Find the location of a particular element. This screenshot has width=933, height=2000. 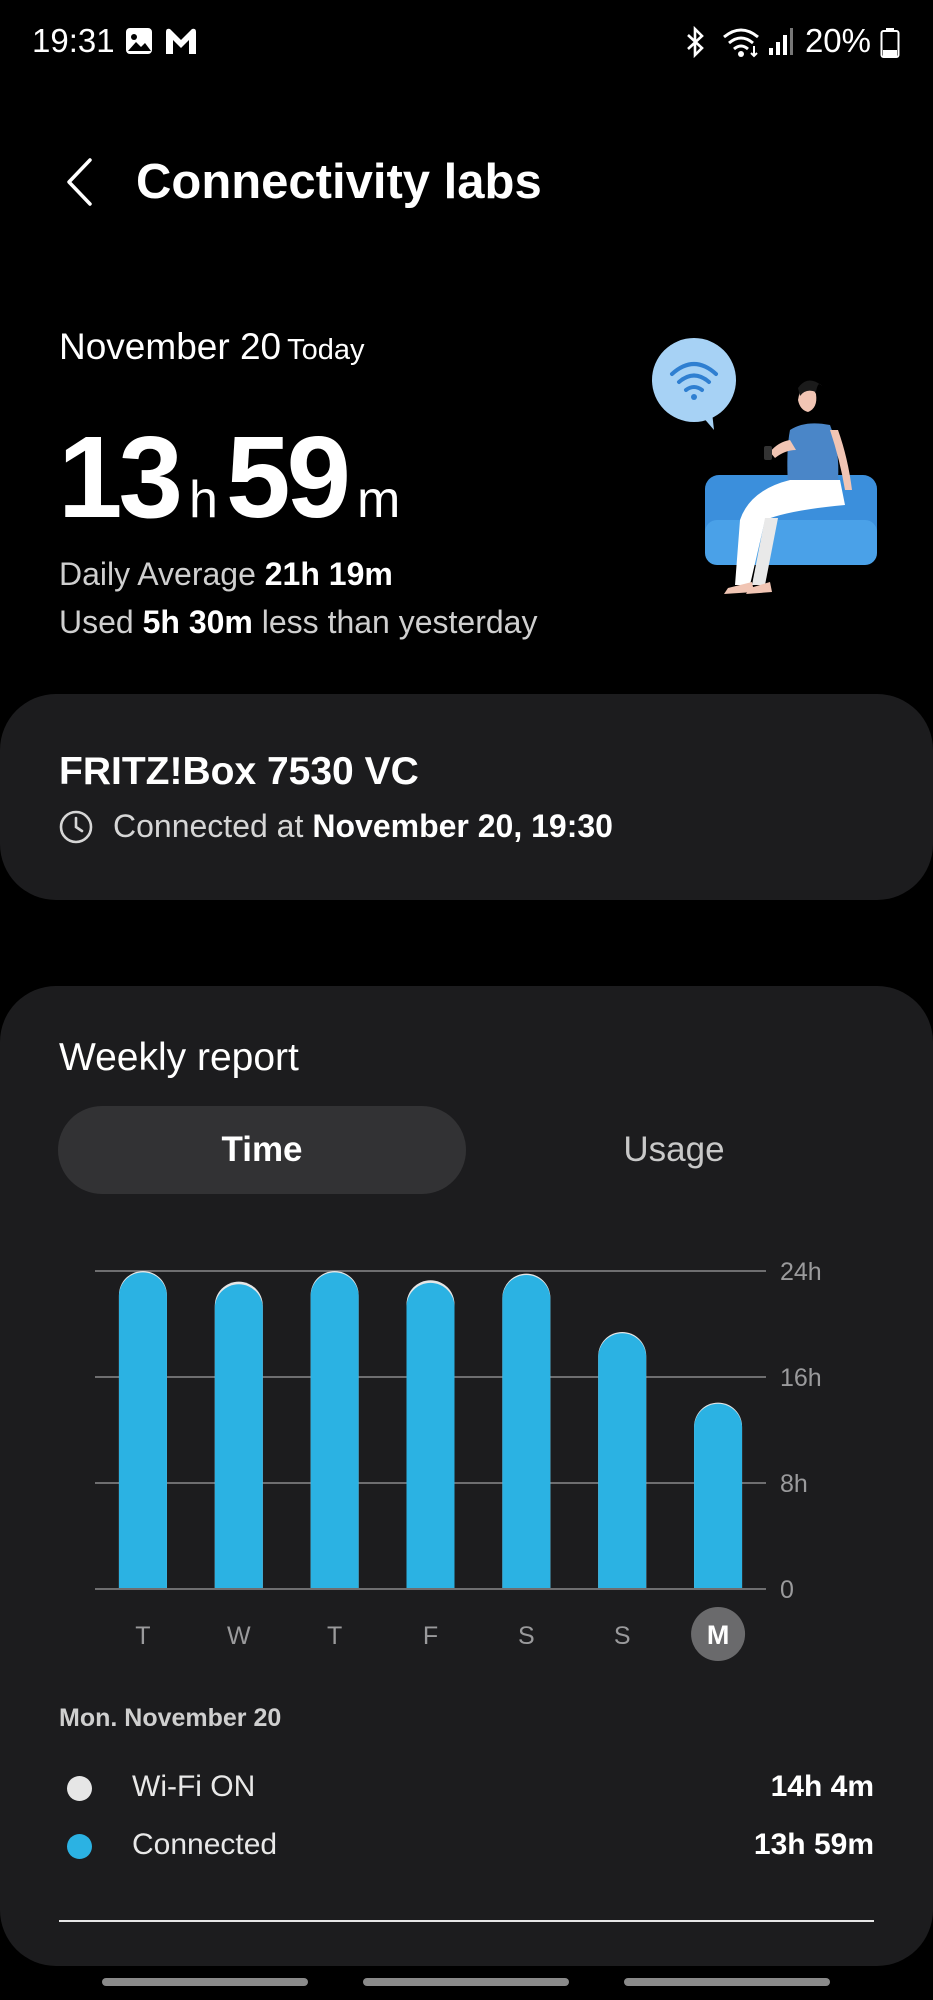

nav-hint-back is located at coordinates (727, 1982).